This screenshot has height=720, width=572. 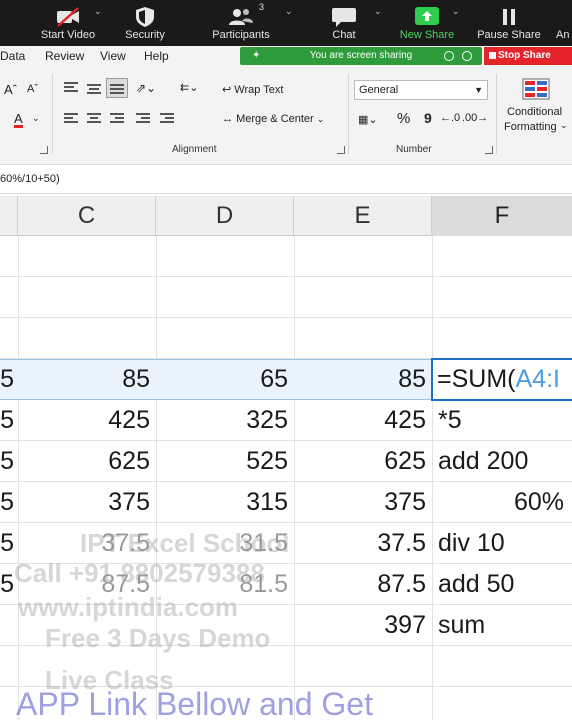 I want to click on column-header-d: D, so click(x=225, y=216).